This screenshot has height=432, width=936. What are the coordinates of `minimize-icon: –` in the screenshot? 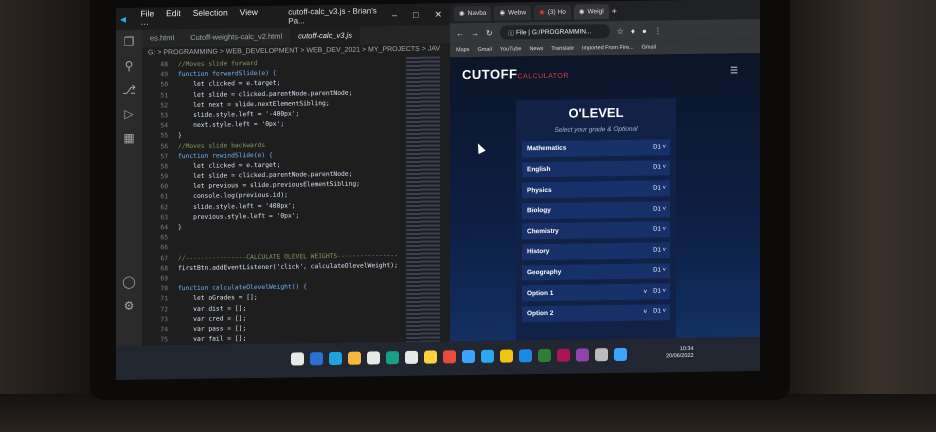 It's located at (394, 15).